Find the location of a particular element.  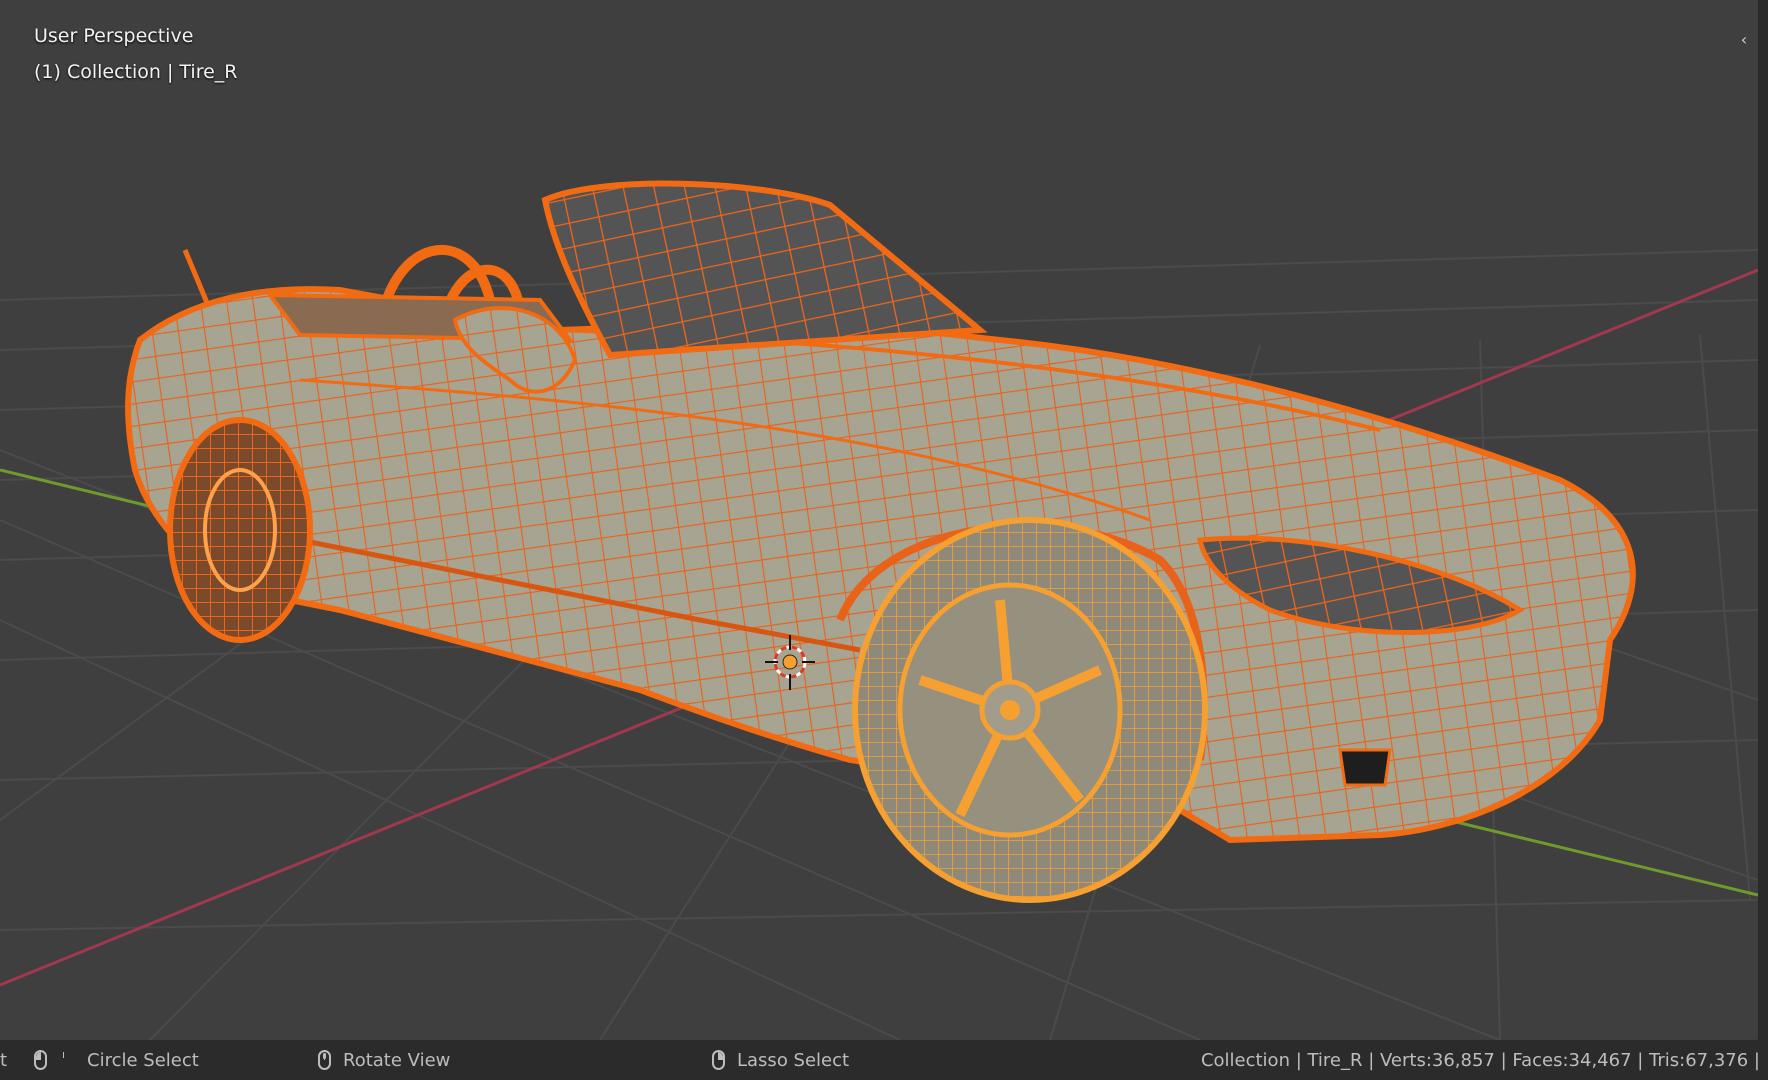

hint-rotate-view: Rotate View is located at coordinates (384, 1060).